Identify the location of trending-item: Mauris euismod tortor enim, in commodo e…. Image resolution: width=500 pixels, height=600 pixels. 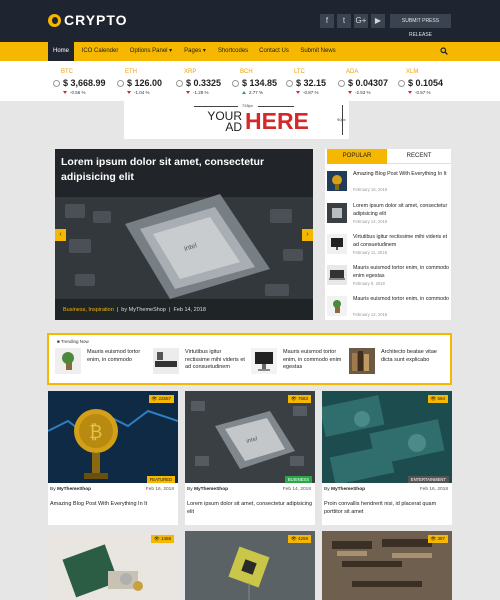
(298, 364).